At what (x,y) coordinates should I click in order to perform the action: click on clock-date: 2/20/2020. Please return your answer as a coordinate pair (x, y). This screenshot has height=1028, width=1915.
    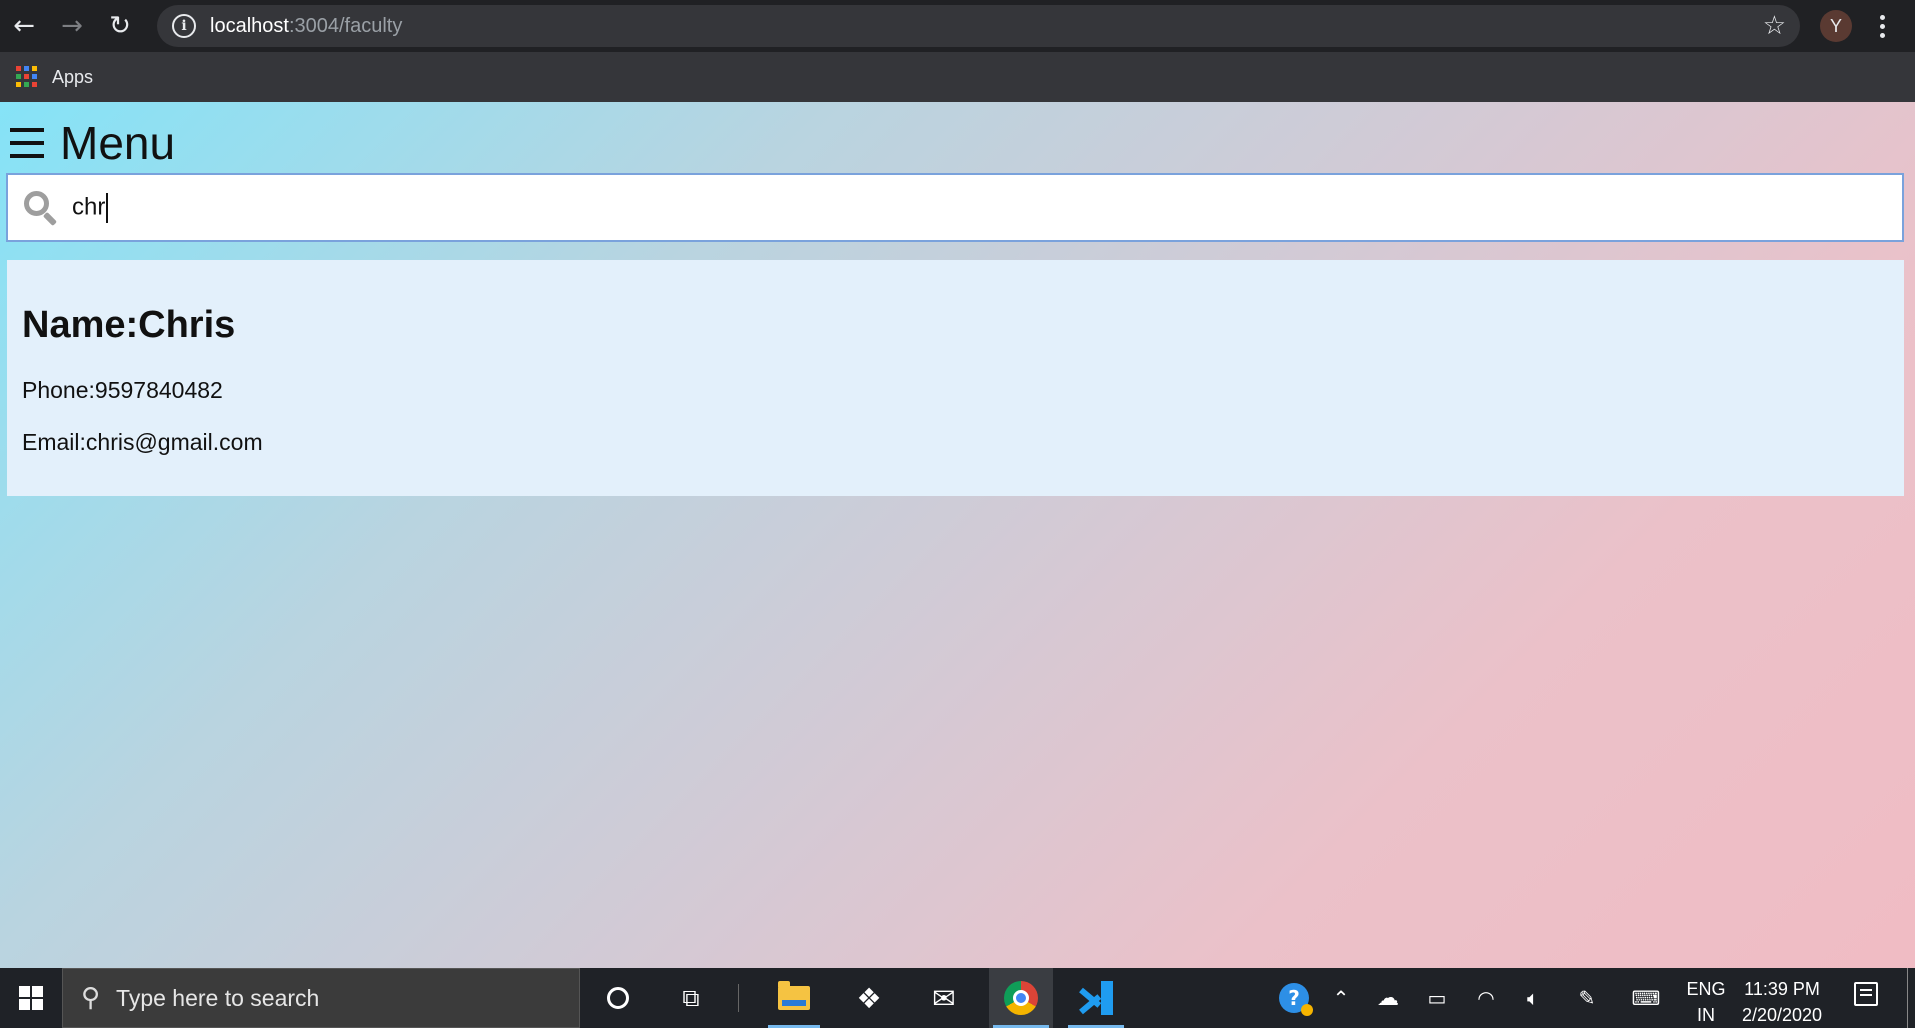
    Looking at the image, I should click on (1782, 1015).